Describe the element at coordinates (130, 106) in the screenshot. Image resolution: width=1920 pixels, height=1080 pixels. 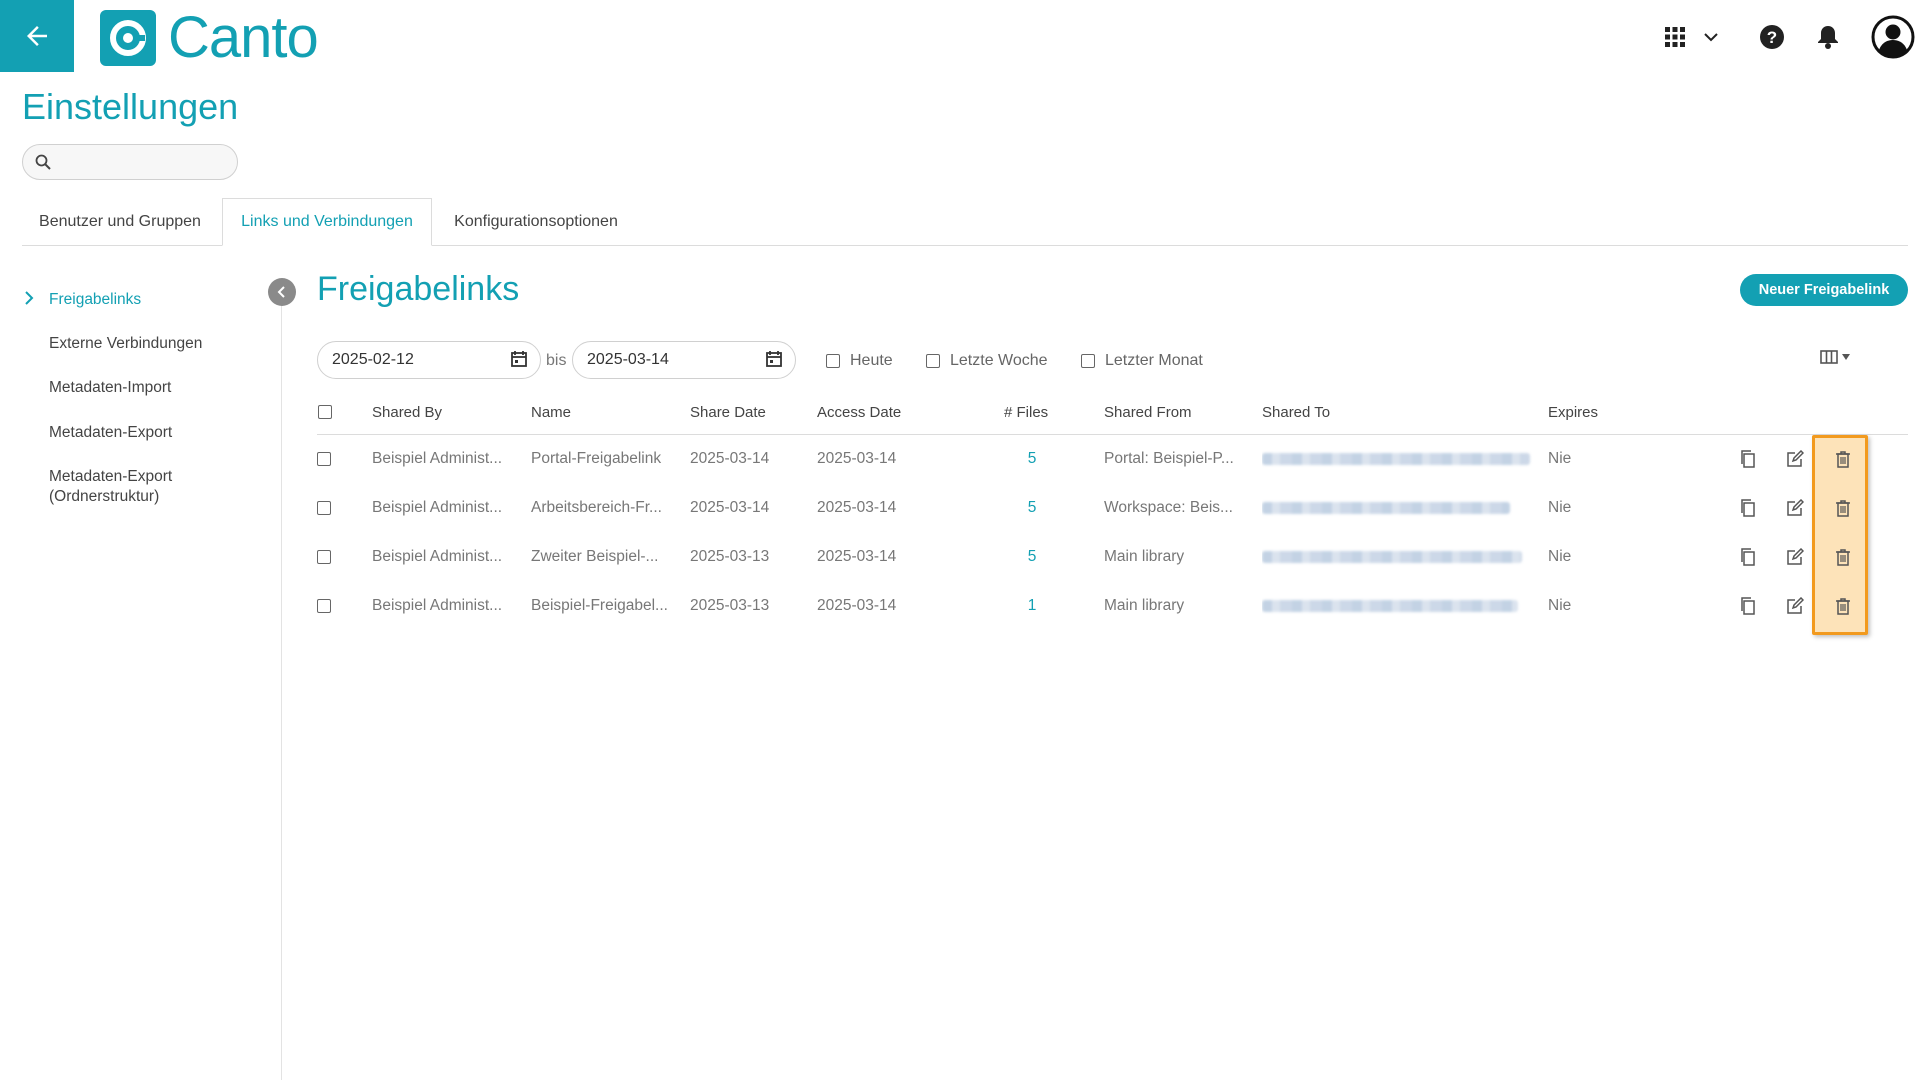
I see `page-title: Einstellungen` at that location.